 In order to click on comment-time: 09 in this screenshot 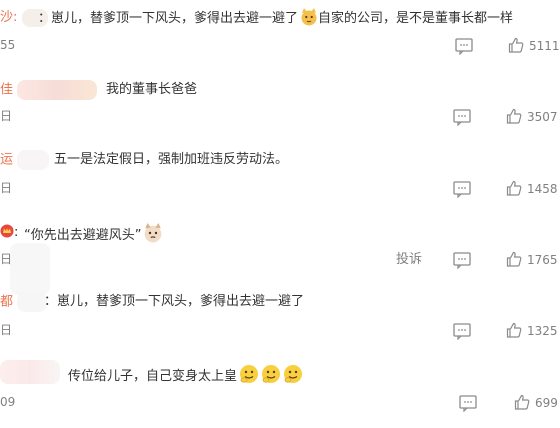, I will do `click(8, 402)`.